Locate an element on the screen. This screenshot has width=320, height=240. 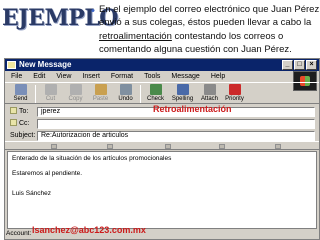
priority-icon is located at coordinates (234, 89).